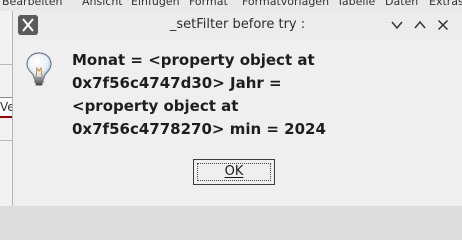 This screenshot has width=462, height=240. I want to click on menu-item-bearbeiten: Bearbeiten, so click(32, 4).